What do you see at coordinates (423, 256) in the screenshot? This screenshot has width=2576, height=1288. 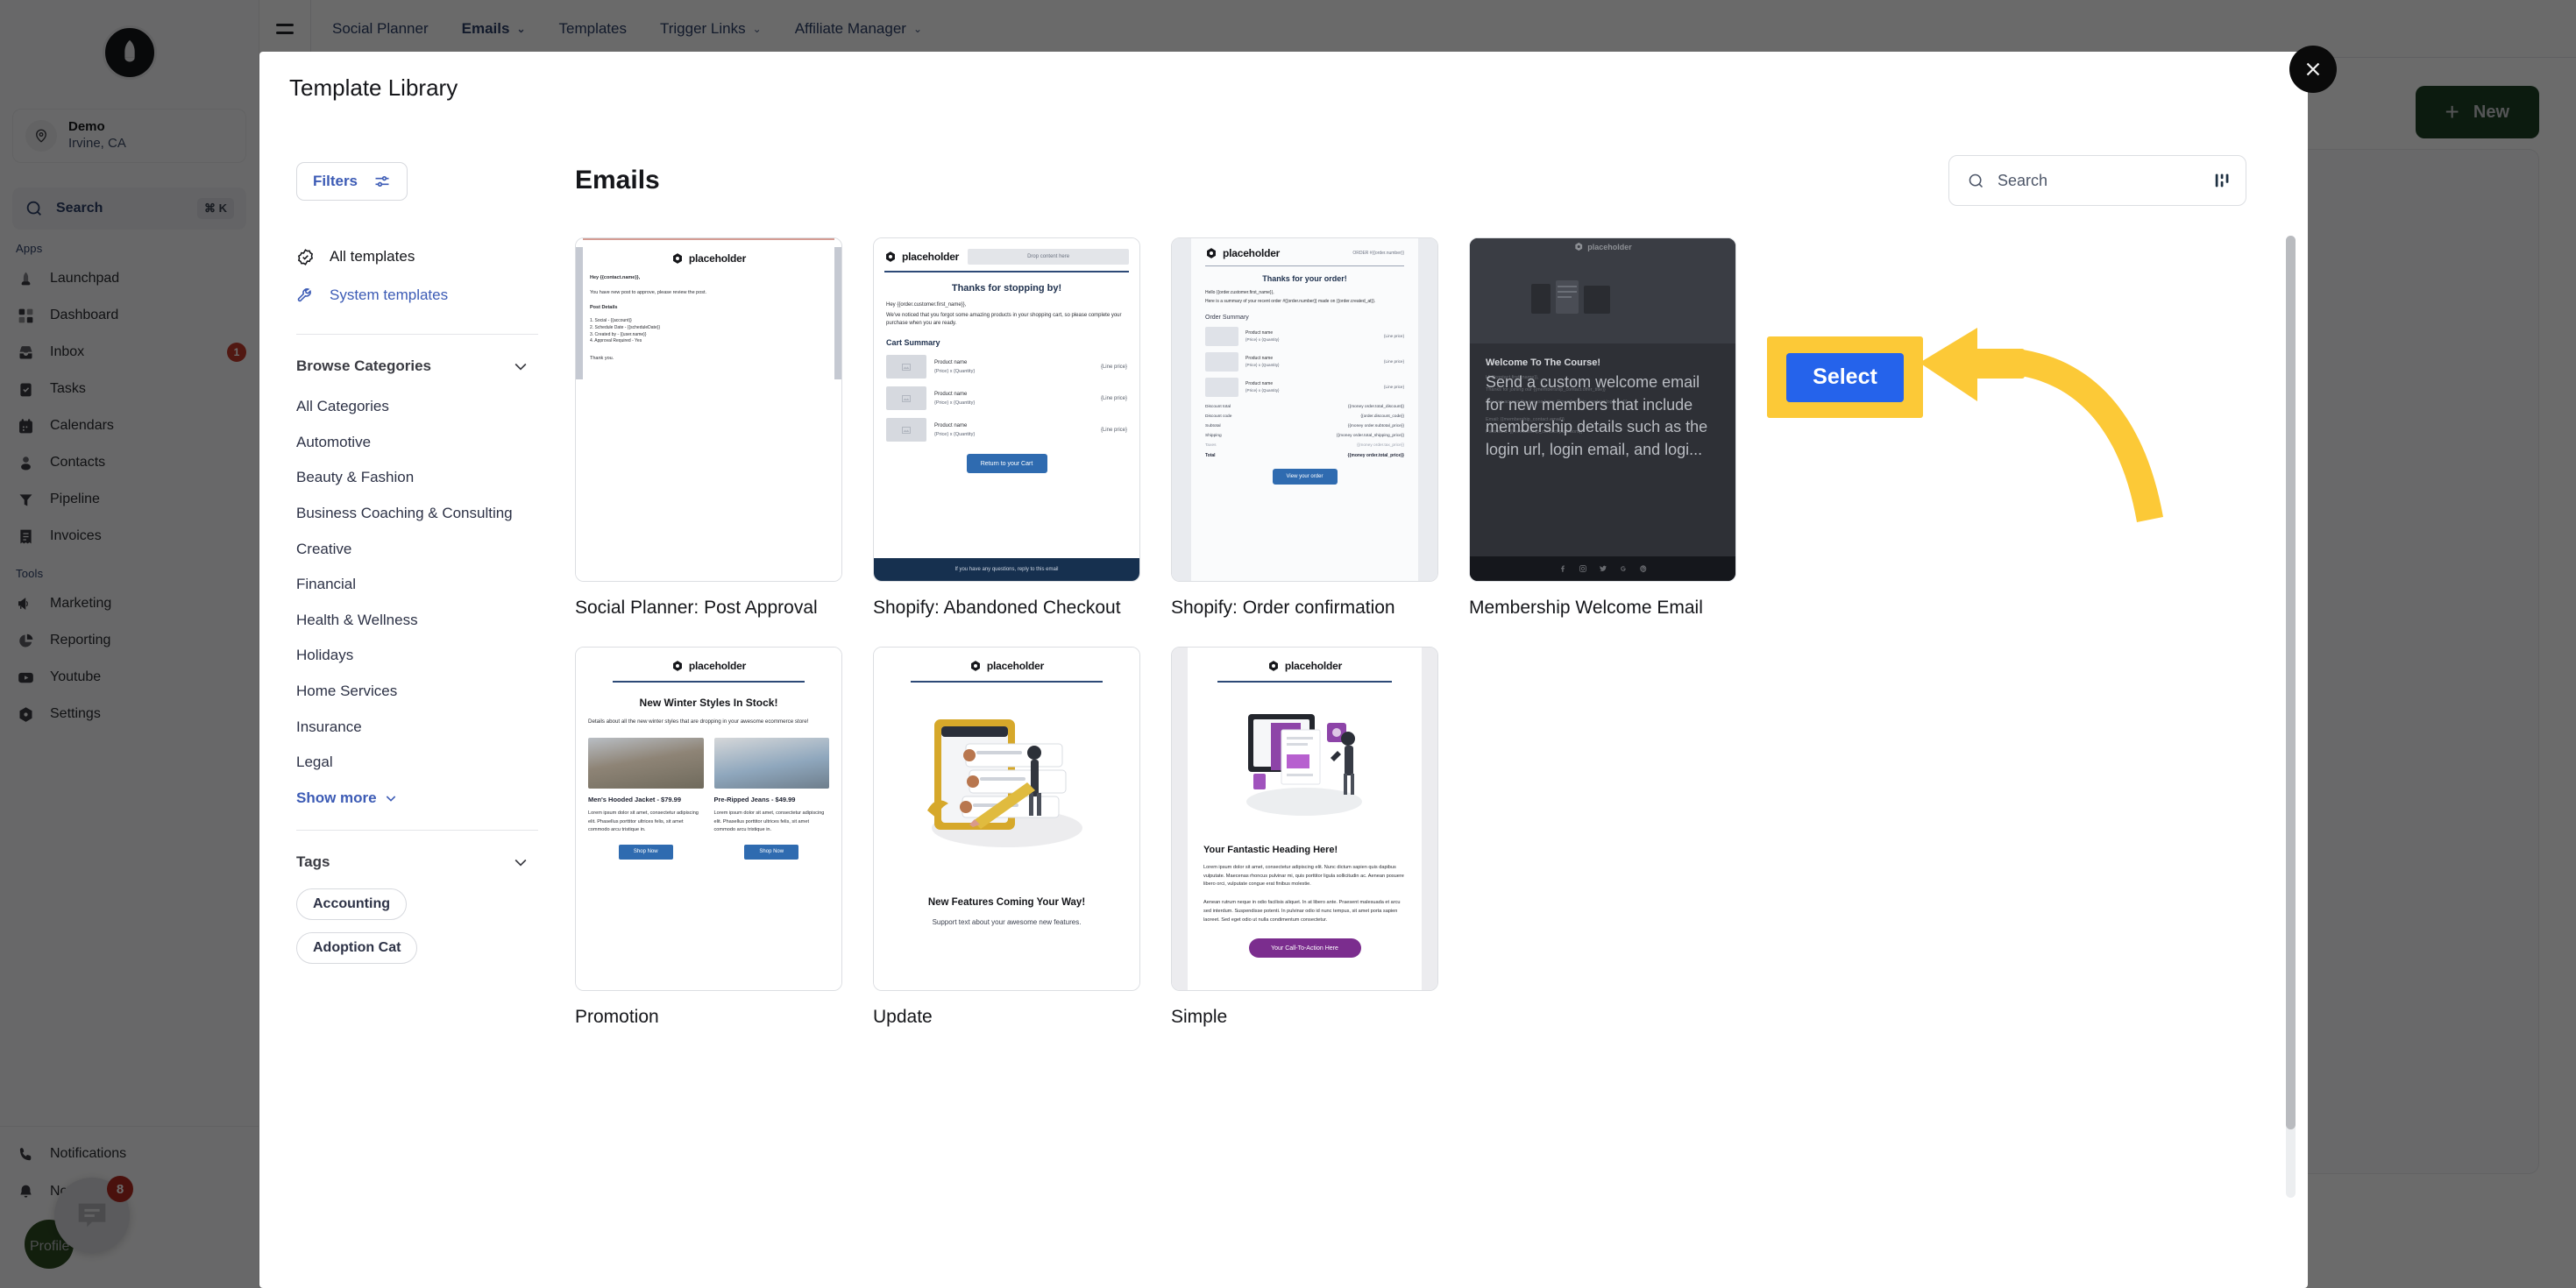 I see `filter-all-templates: All templates` at bounding box center [423, 256].